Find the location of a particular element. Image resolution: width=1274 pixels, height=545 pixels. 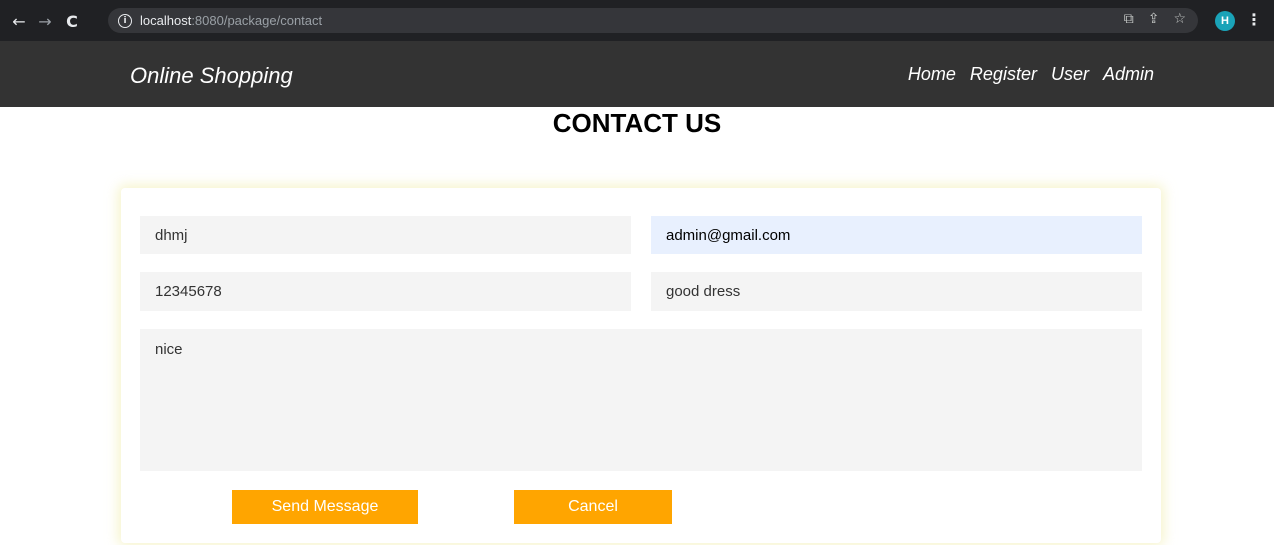

info-icon: i is located at coordinates (125, 20).